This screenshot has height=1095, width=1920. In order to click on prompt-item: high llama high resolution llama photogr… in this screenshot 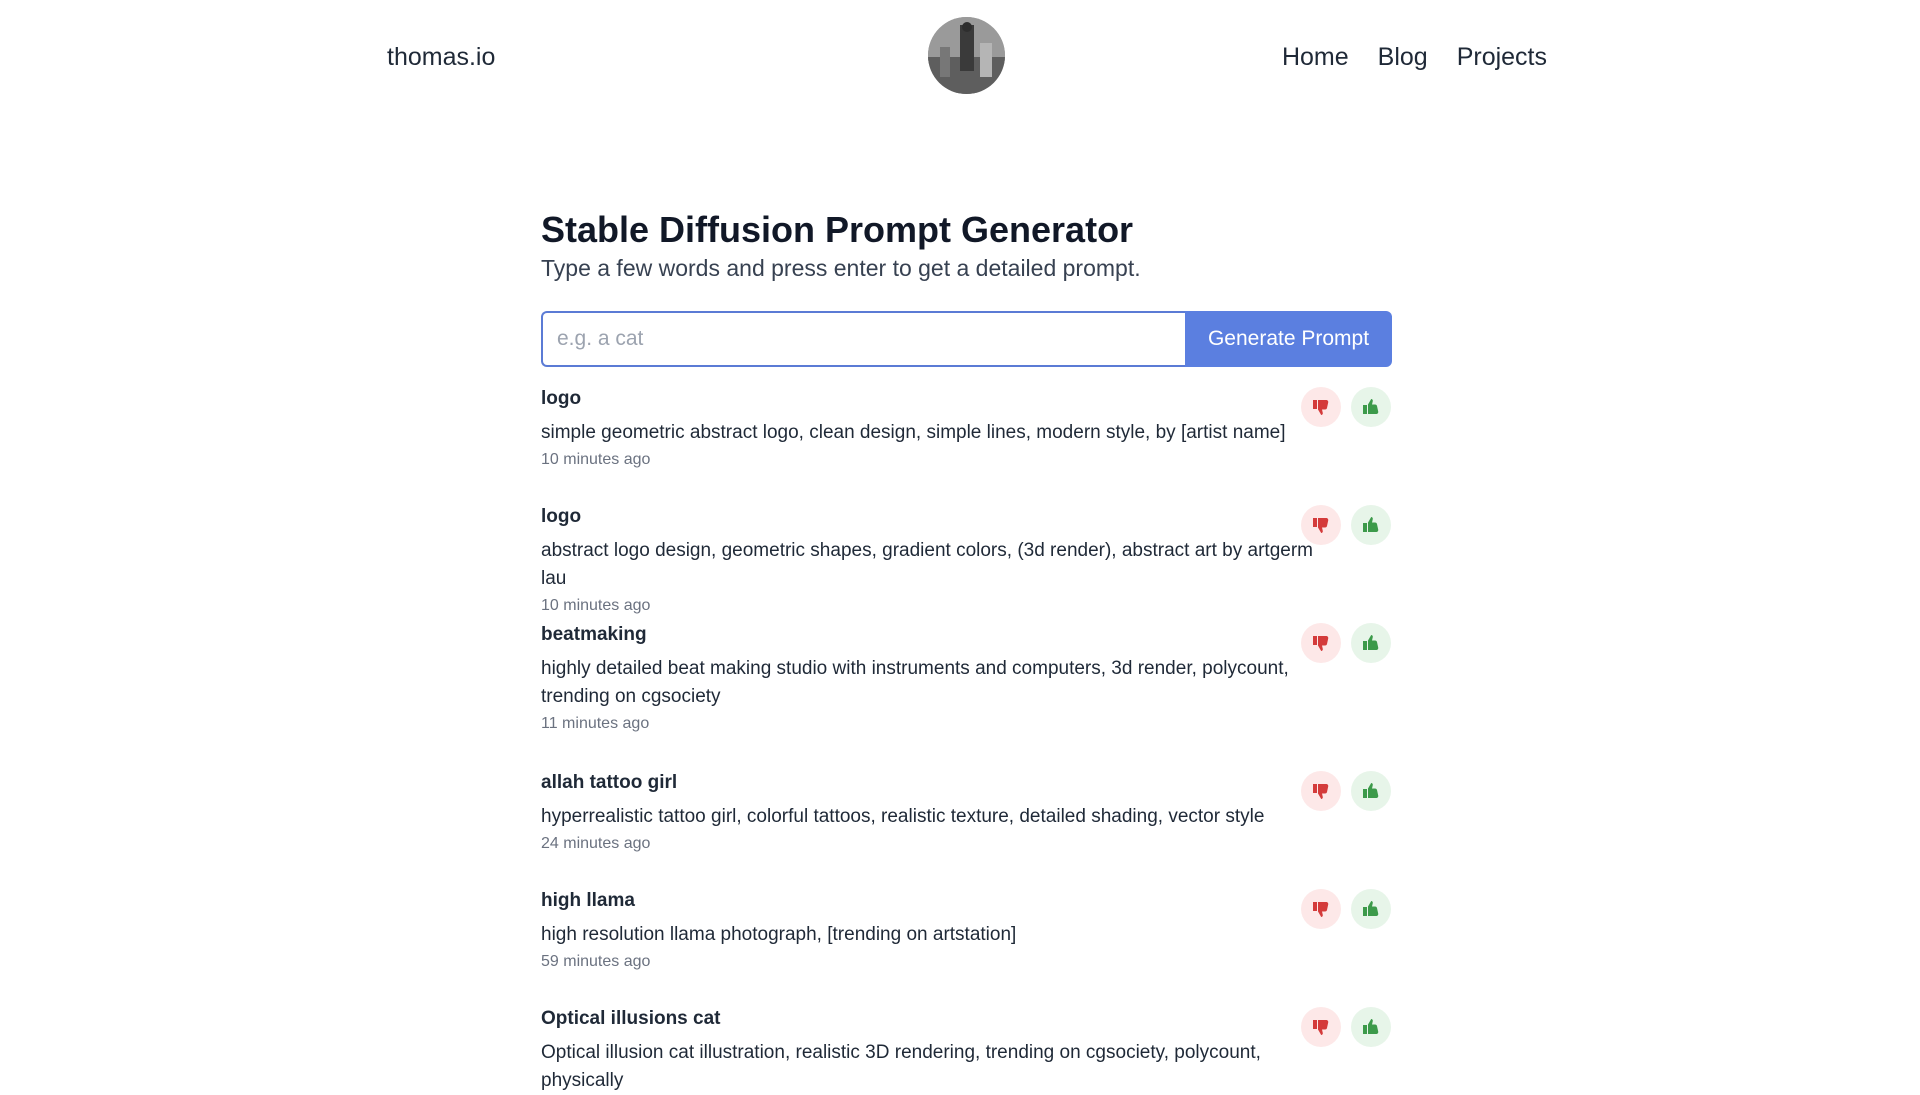, I will do `click(966, 930)`.